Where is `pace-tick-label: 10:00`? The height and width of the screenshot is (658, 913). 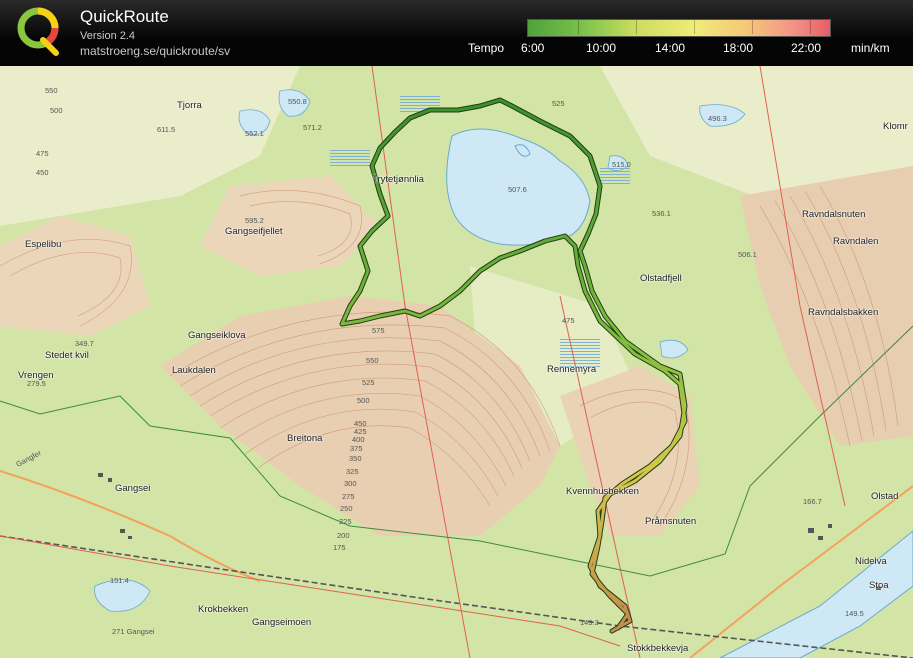
pace-tick-label: 10:00 is located at coordinates (601, 48).